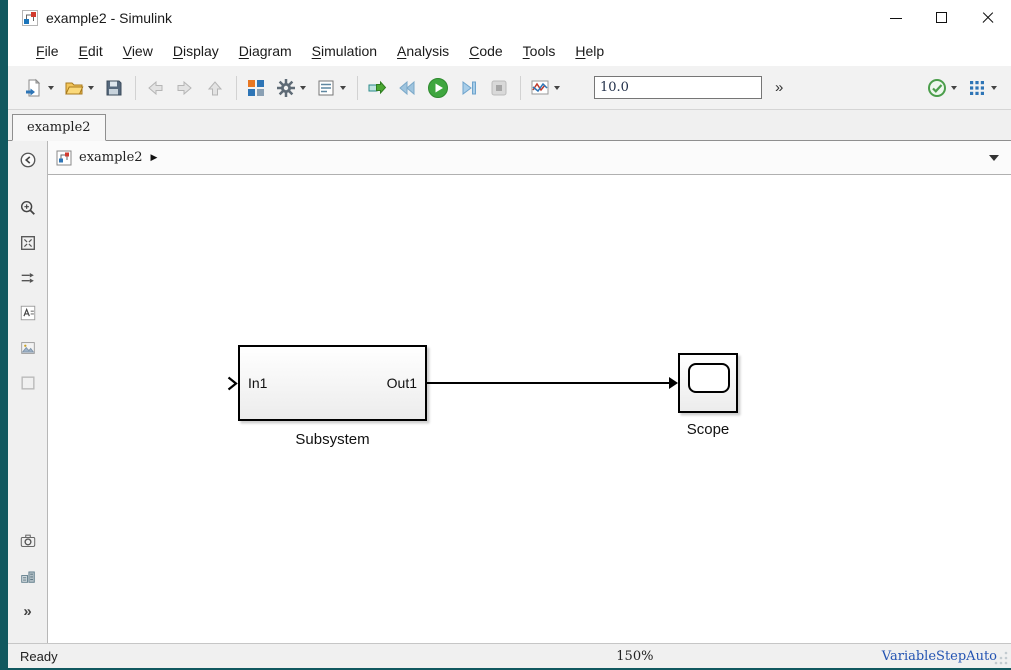  Describe the element at coordinates (344, 51) in the screenshot. I see `menu-simulation: Simulation` at that location.